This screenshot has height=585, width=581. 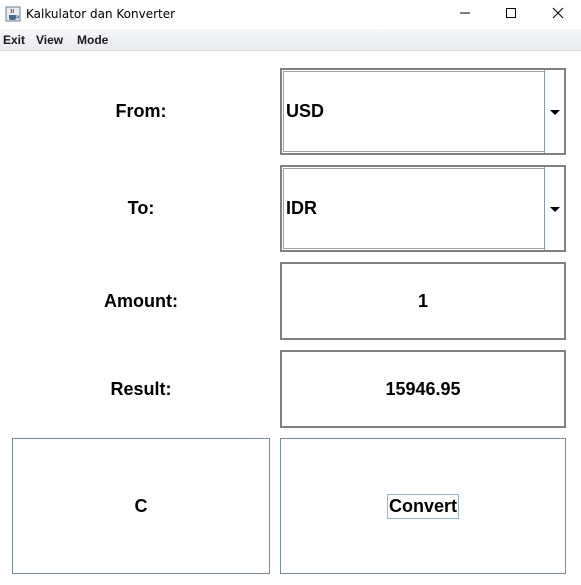 What do you see at coordinates (49, 40) in the screenshot?
I see `menu-view: View` at bounding box center [49, 40].